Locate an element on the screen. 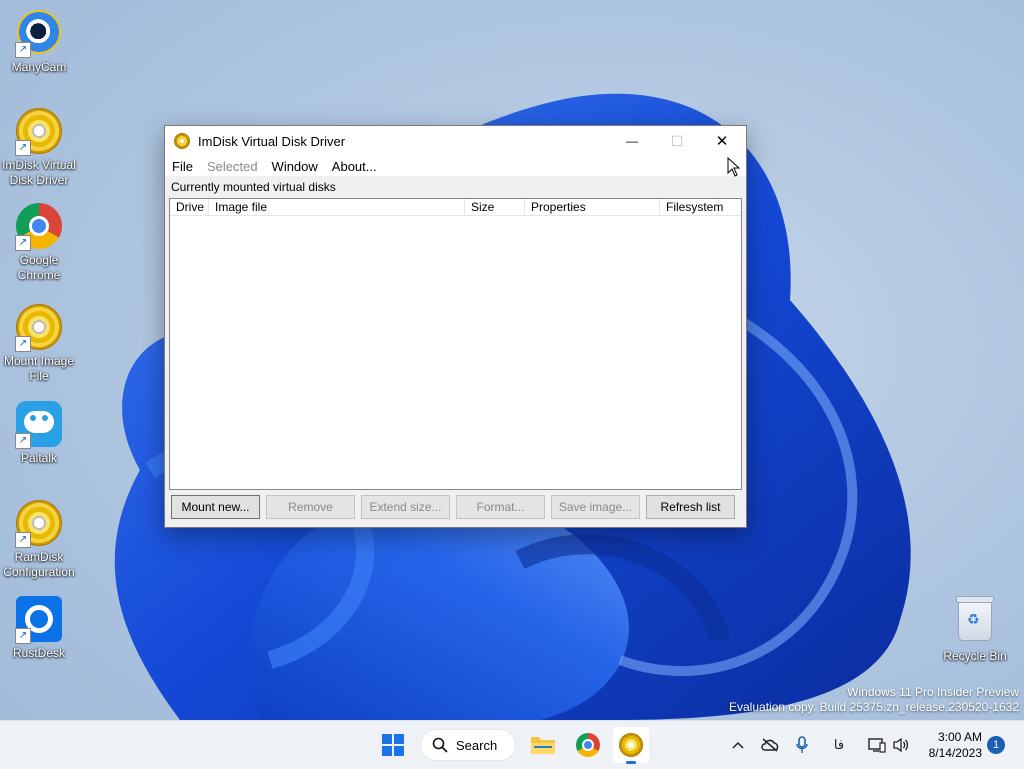 The width and height of the screenshot is (1024, 769). recycle-bin-icon: ♻ is located at coordinates (975, 621).